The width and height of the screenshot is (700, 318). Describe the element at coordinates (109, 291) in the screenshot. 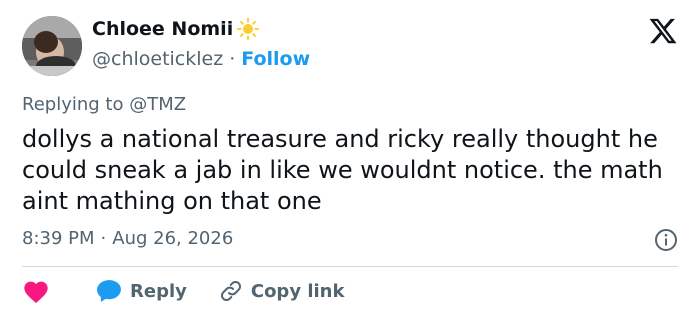

I see `reply-bubble-icon` at that location.